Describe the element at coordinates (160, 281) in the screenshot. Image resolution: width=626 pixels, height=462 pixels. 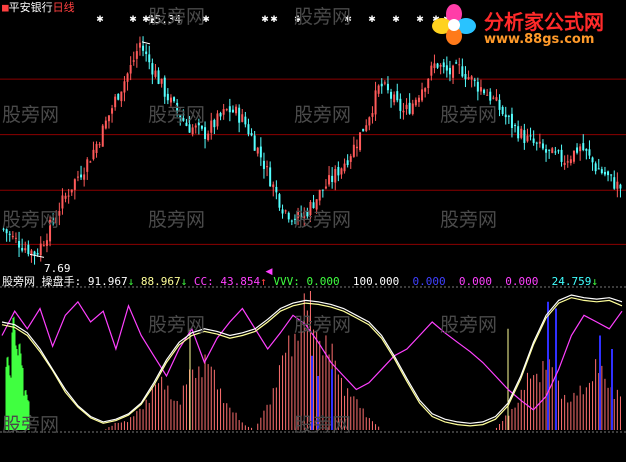
I see `value-2: 88.967` at that location.